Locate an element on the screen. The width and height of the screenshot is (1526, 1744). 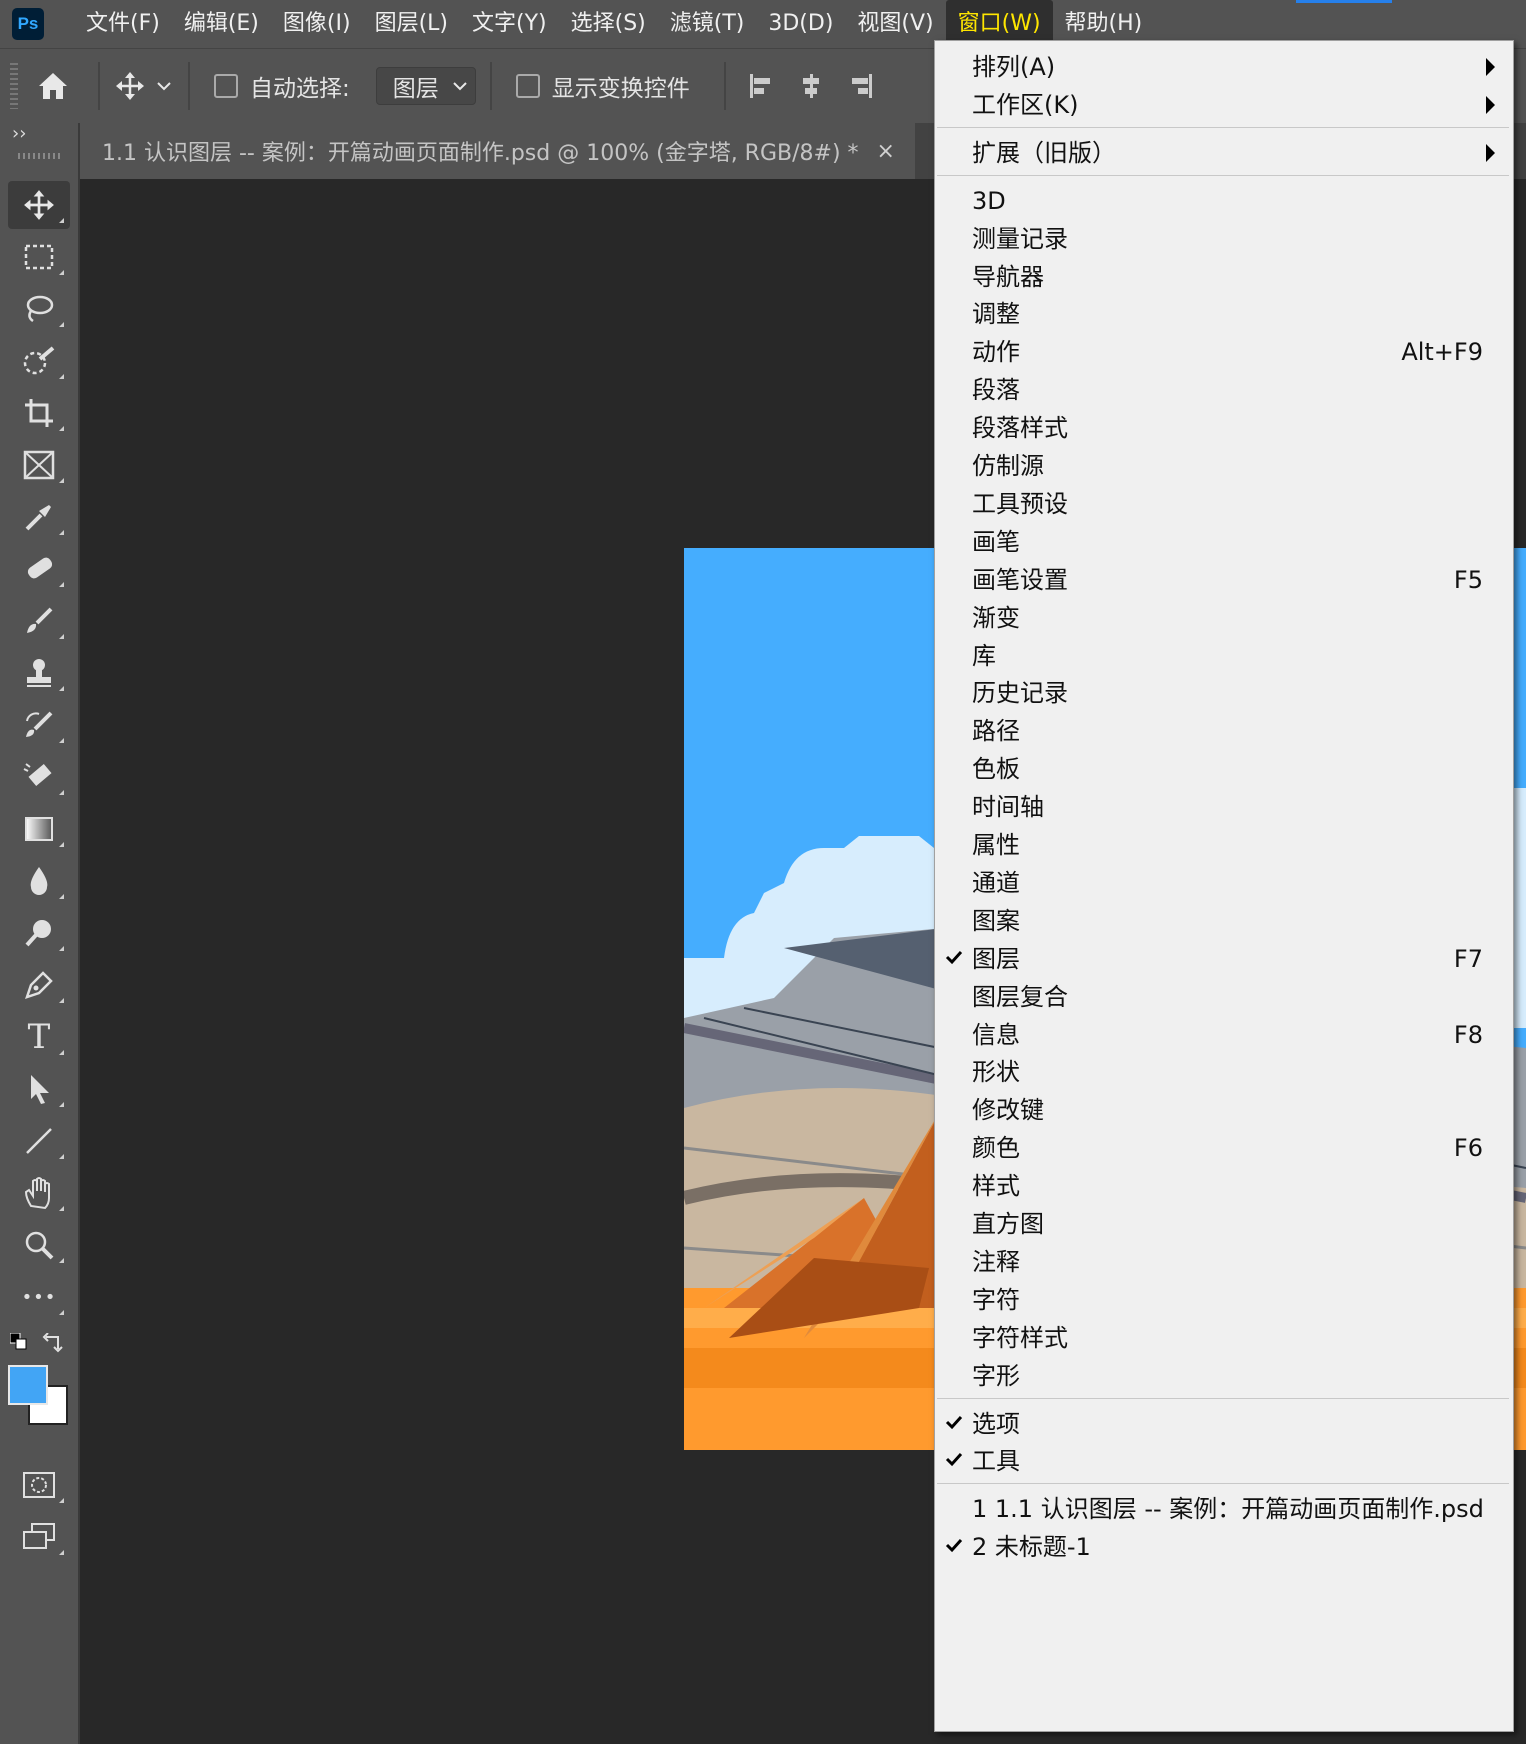
window-menu-item: 字形 is located at coordinates (1224, 1376).